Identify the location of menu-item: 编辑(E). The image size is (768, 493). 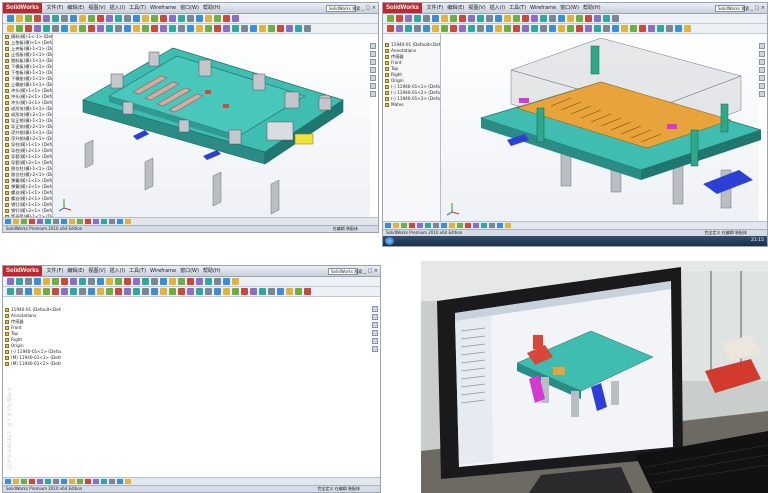
(75, 8).